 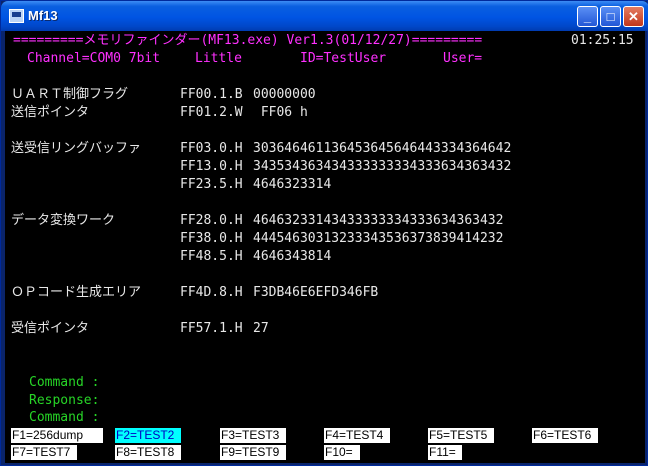 What do you see at coordinates (382, 148) in the screenshot?
I see `entry-value: 303646461136453645646443334364642` at bounding box center [382, 148].